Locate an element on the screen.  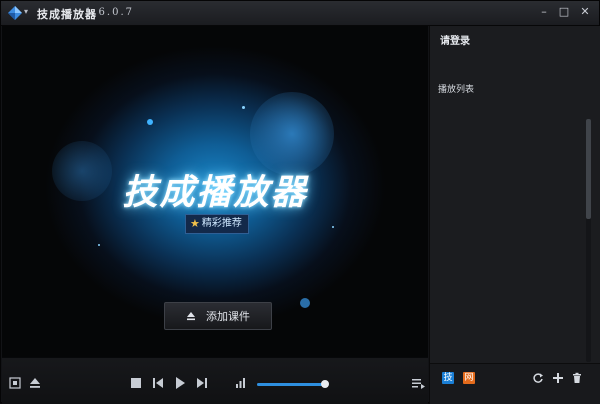
brand-title: 技成播放器 is located at coordinates (215, 193).